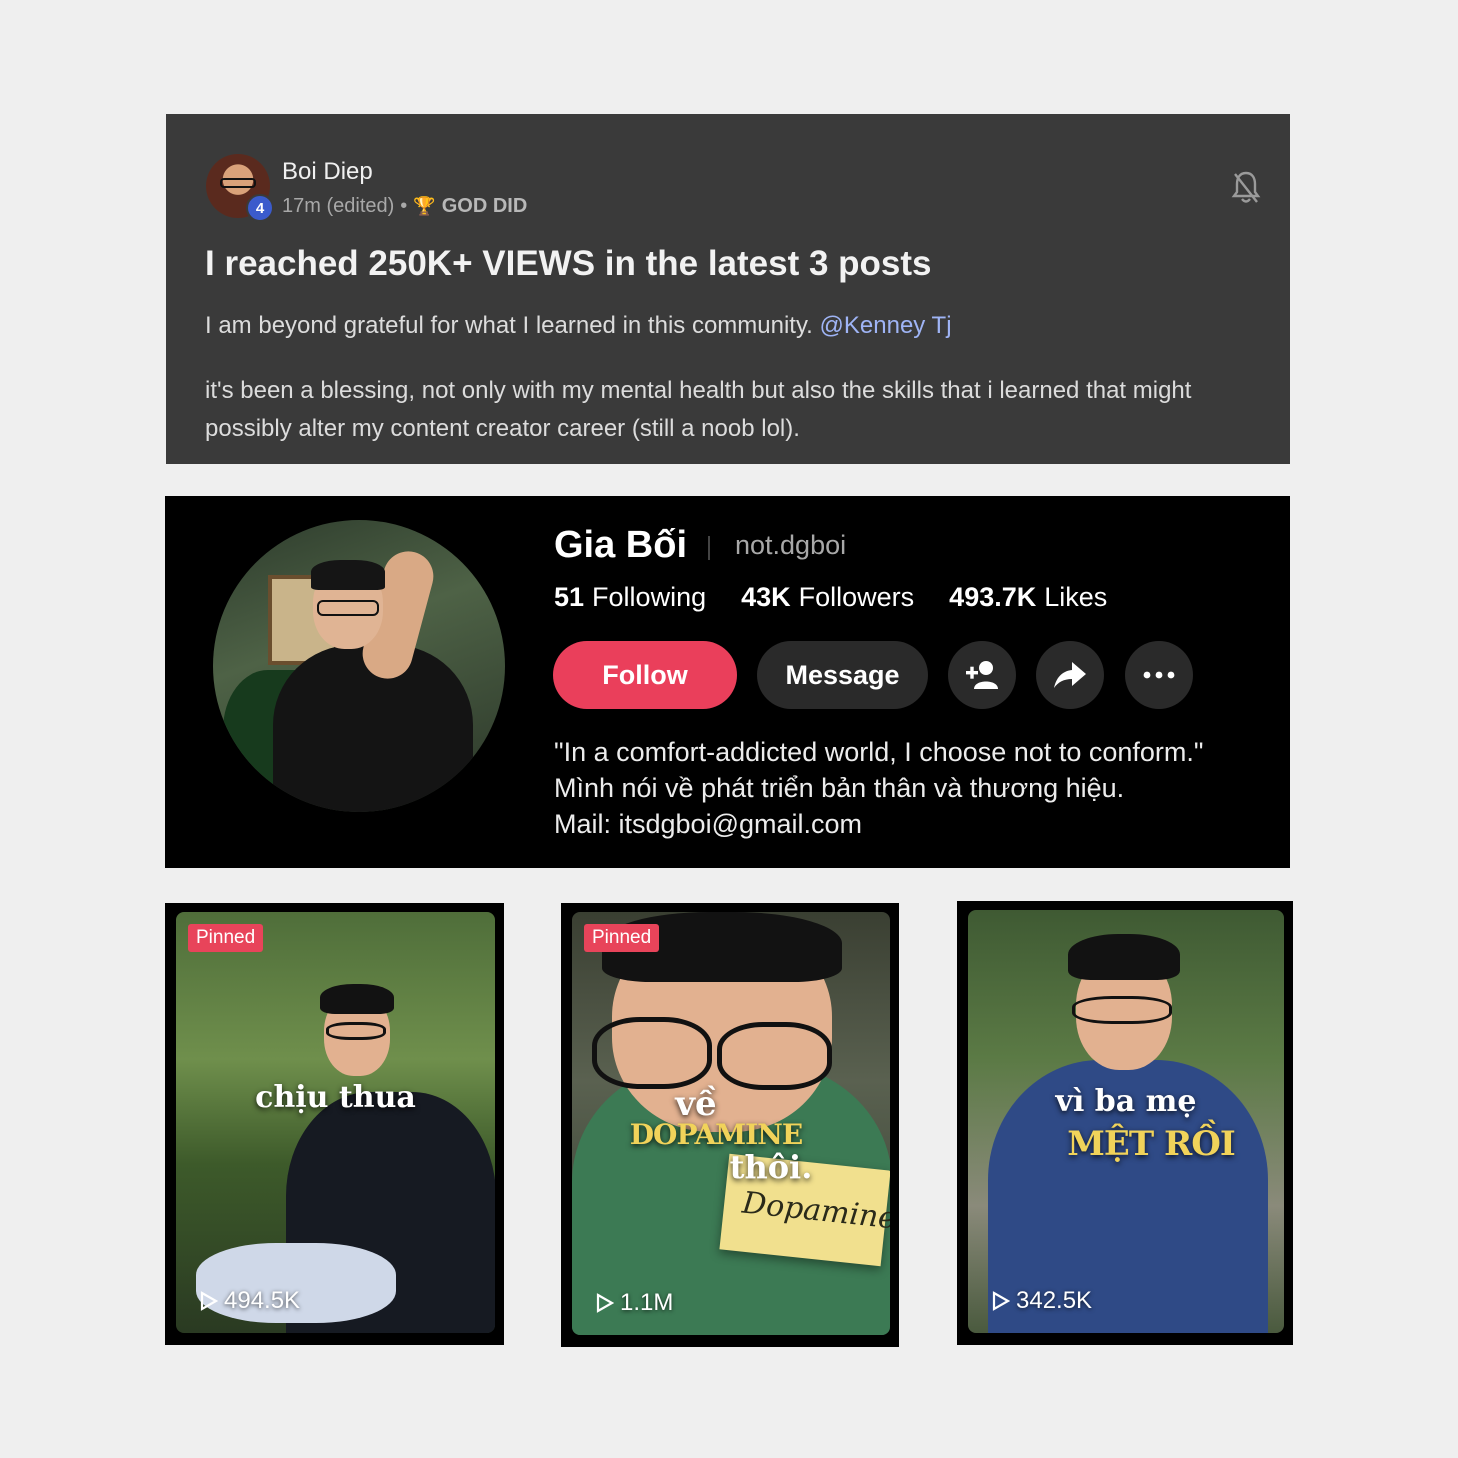  I want to click on video-thumbnail: vì ba mẹ MỆT RỒI 342.5K, so click(1125, 1123).